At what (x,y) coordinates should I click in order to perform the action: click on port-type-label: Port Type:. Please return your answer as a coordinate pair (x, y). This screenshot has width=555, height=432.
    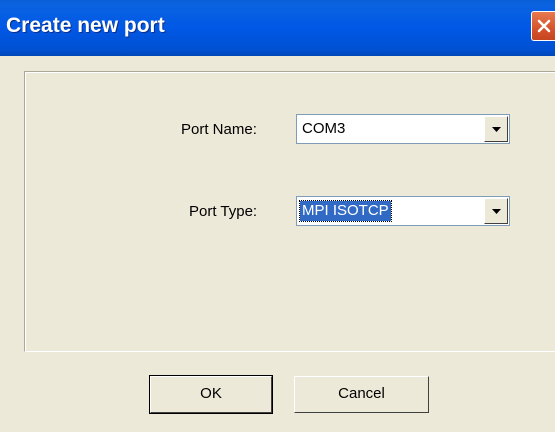
    Looking at the image, I should click on (223, 211).